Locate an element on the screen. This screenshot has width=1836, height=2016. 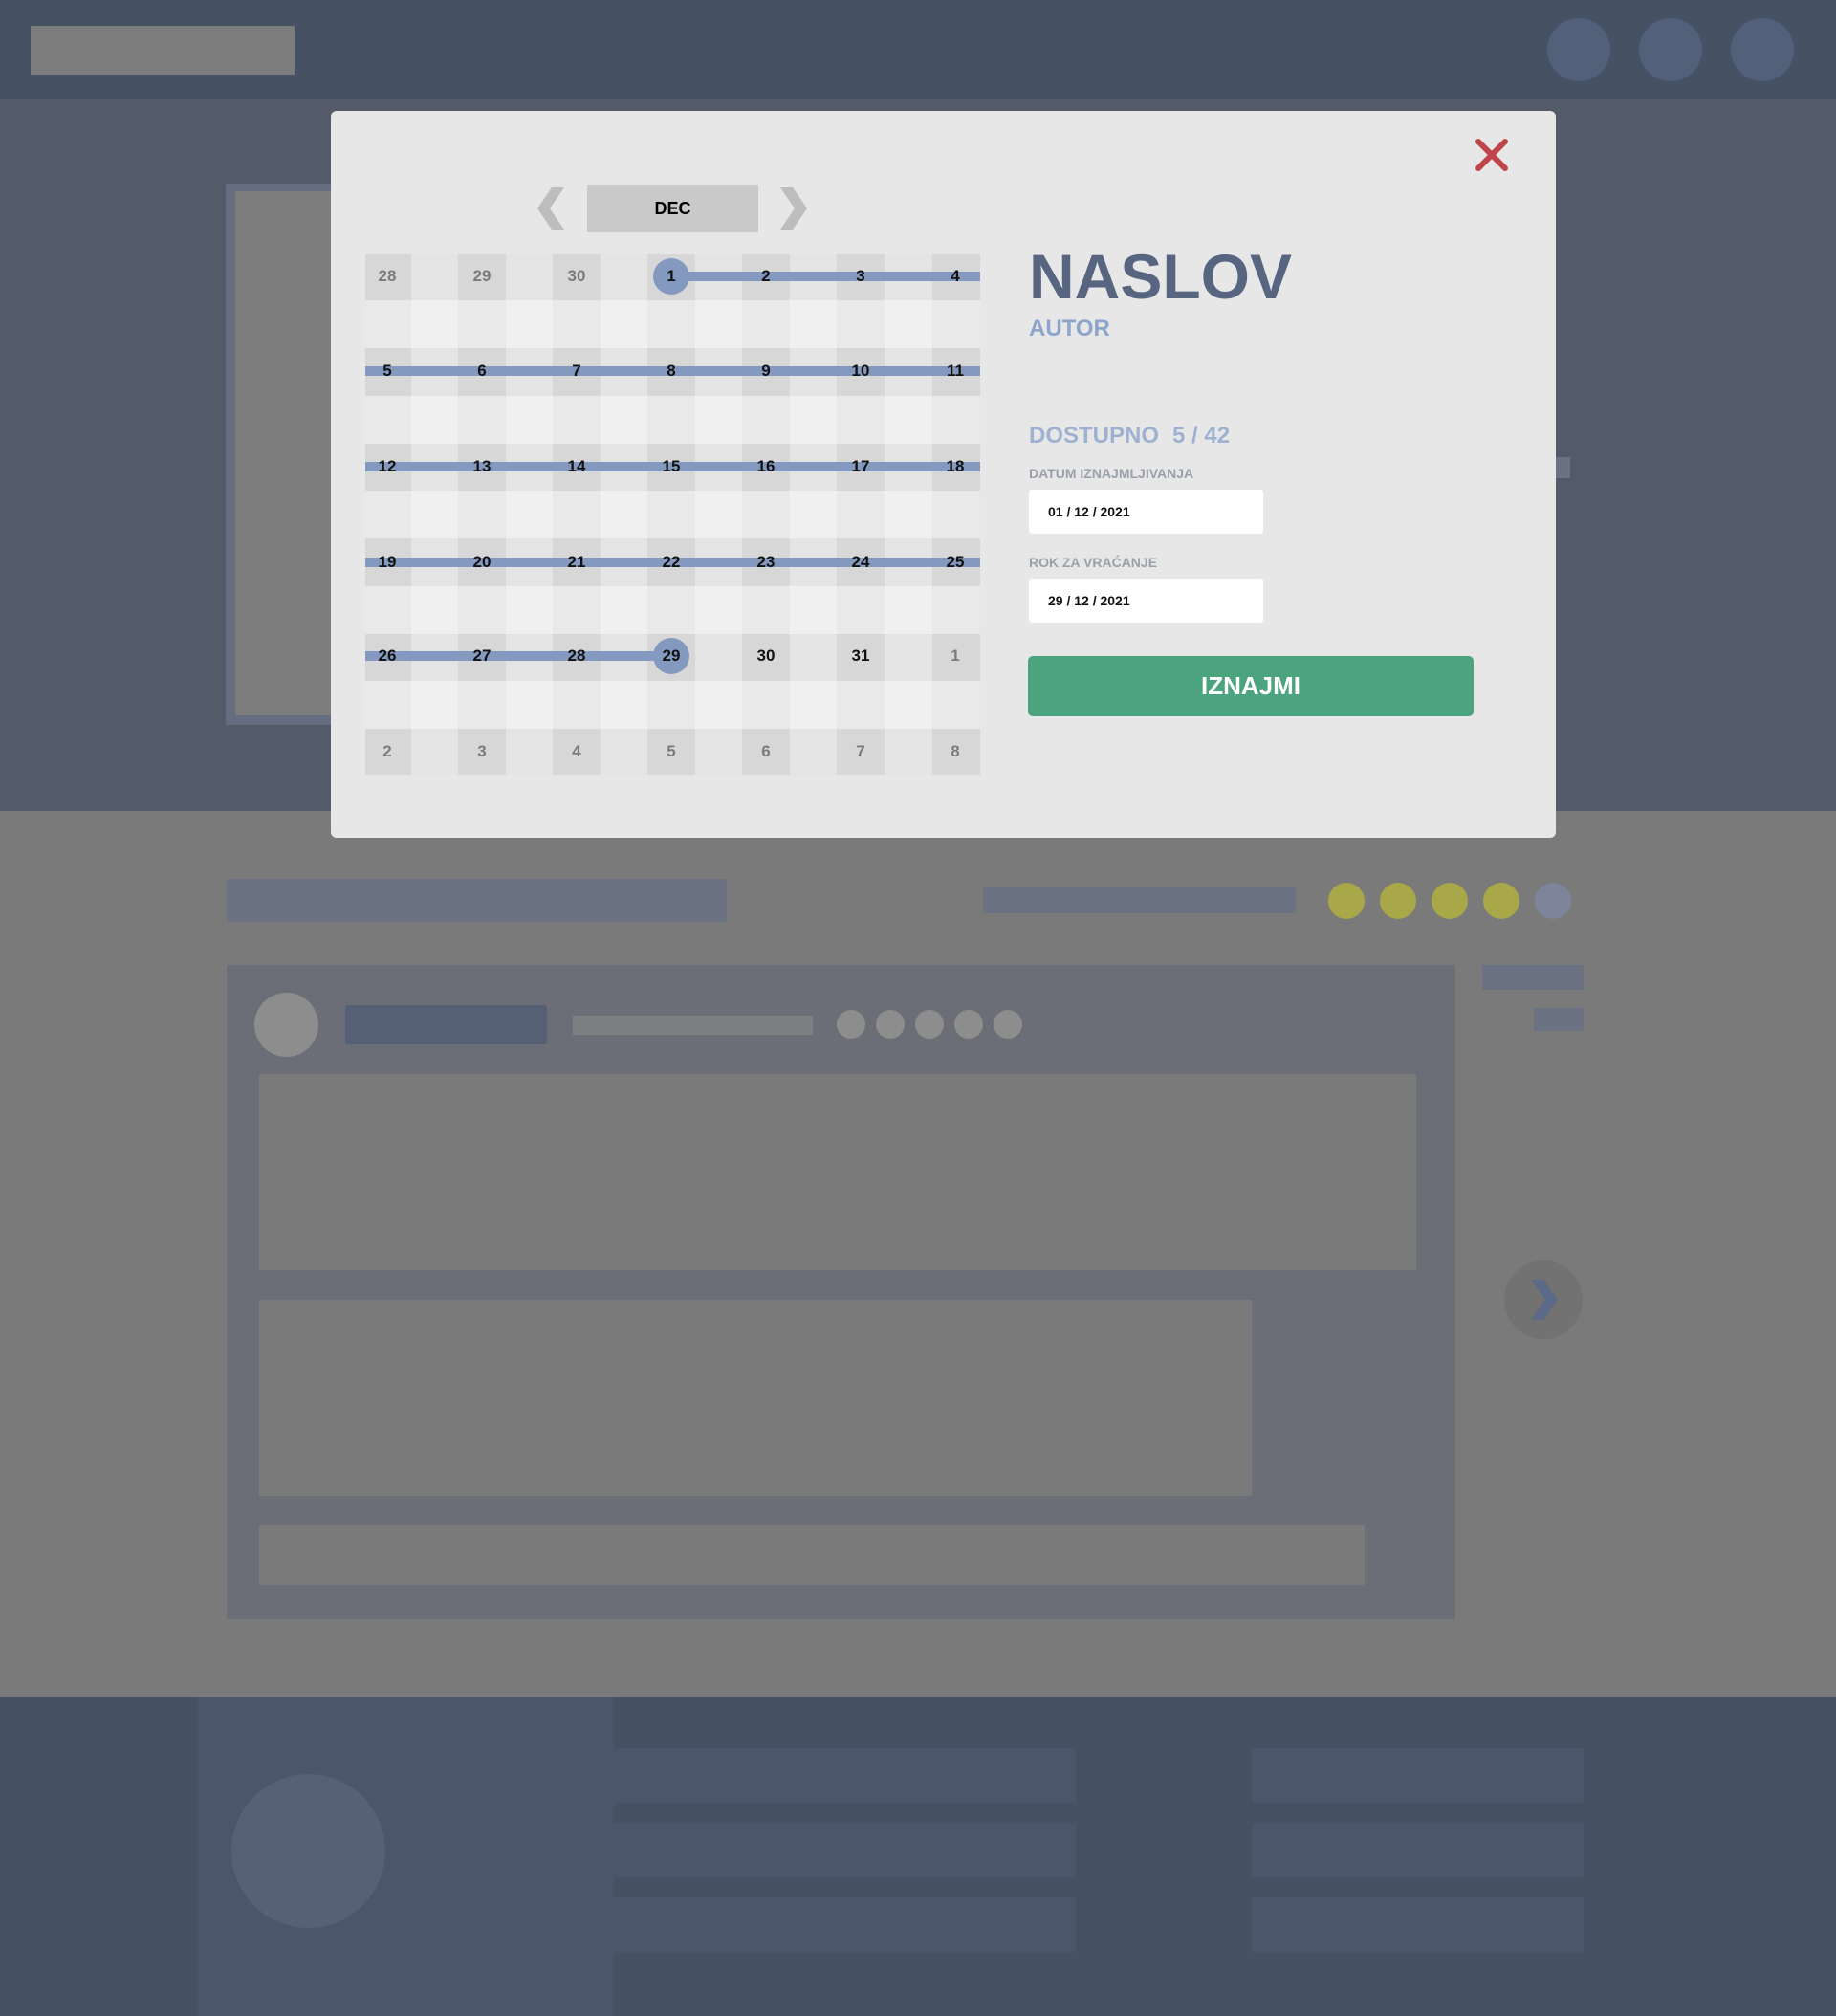
calendar-day: 27 is located at coordinates (482, 656).